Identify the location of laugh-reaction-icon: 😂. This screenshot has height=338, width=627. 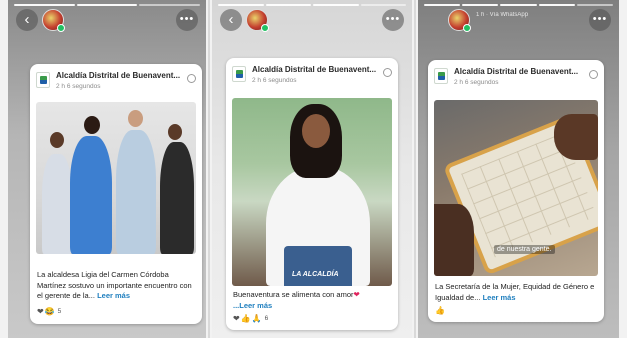
(49, 311).